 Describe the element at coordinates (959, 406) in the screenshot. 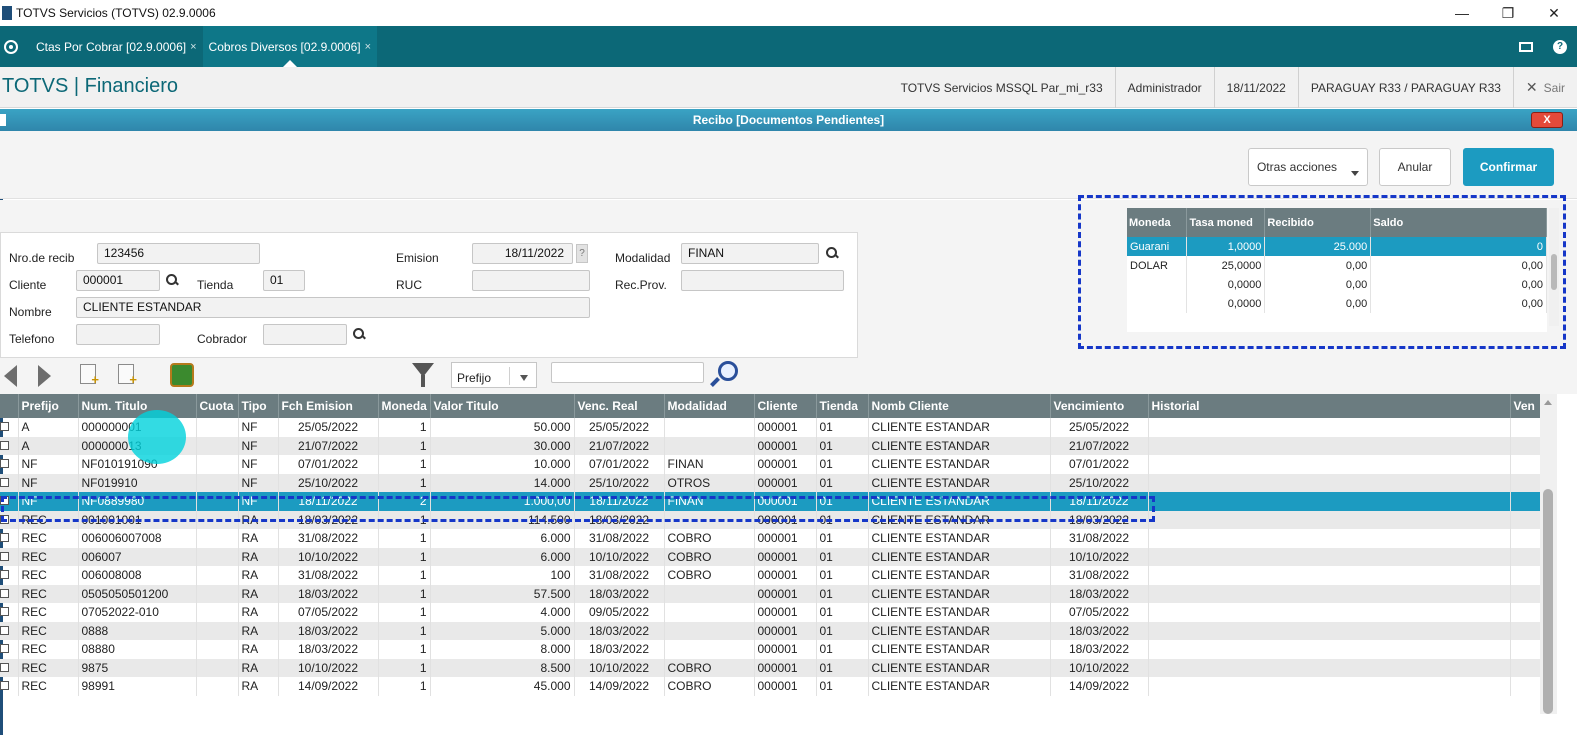

I see `column-header: Nomb Cliente` at that location.